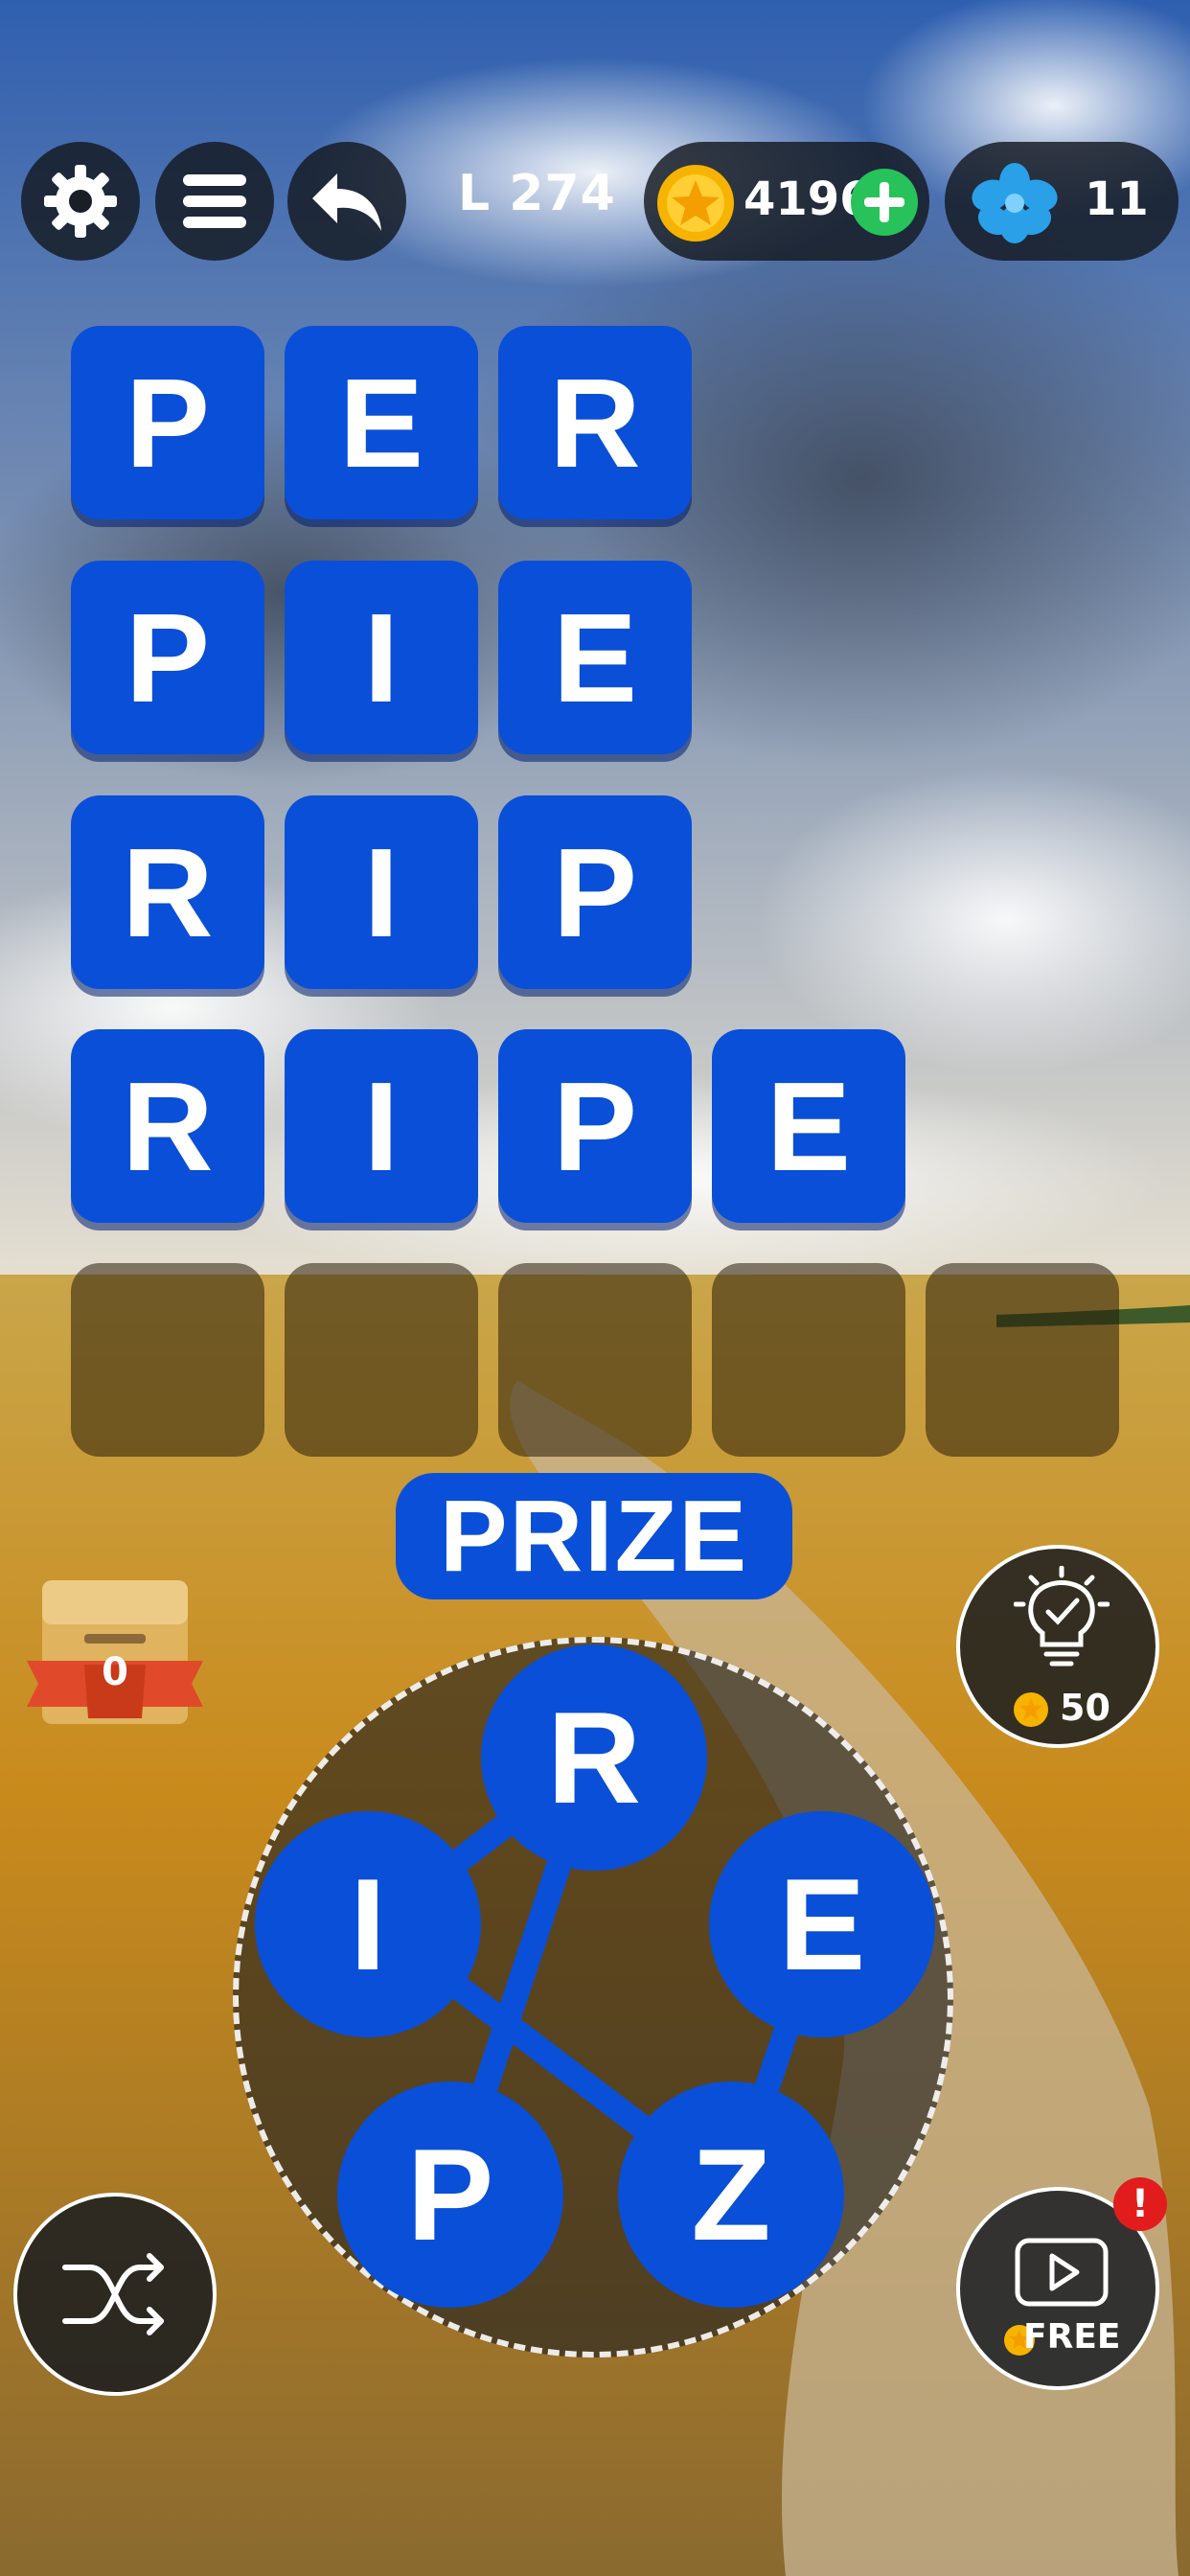  What do you see at coordinates (450, 2195) in the screenshot?
I see `wheel-letter: P` at bounding box center [450, 2195].